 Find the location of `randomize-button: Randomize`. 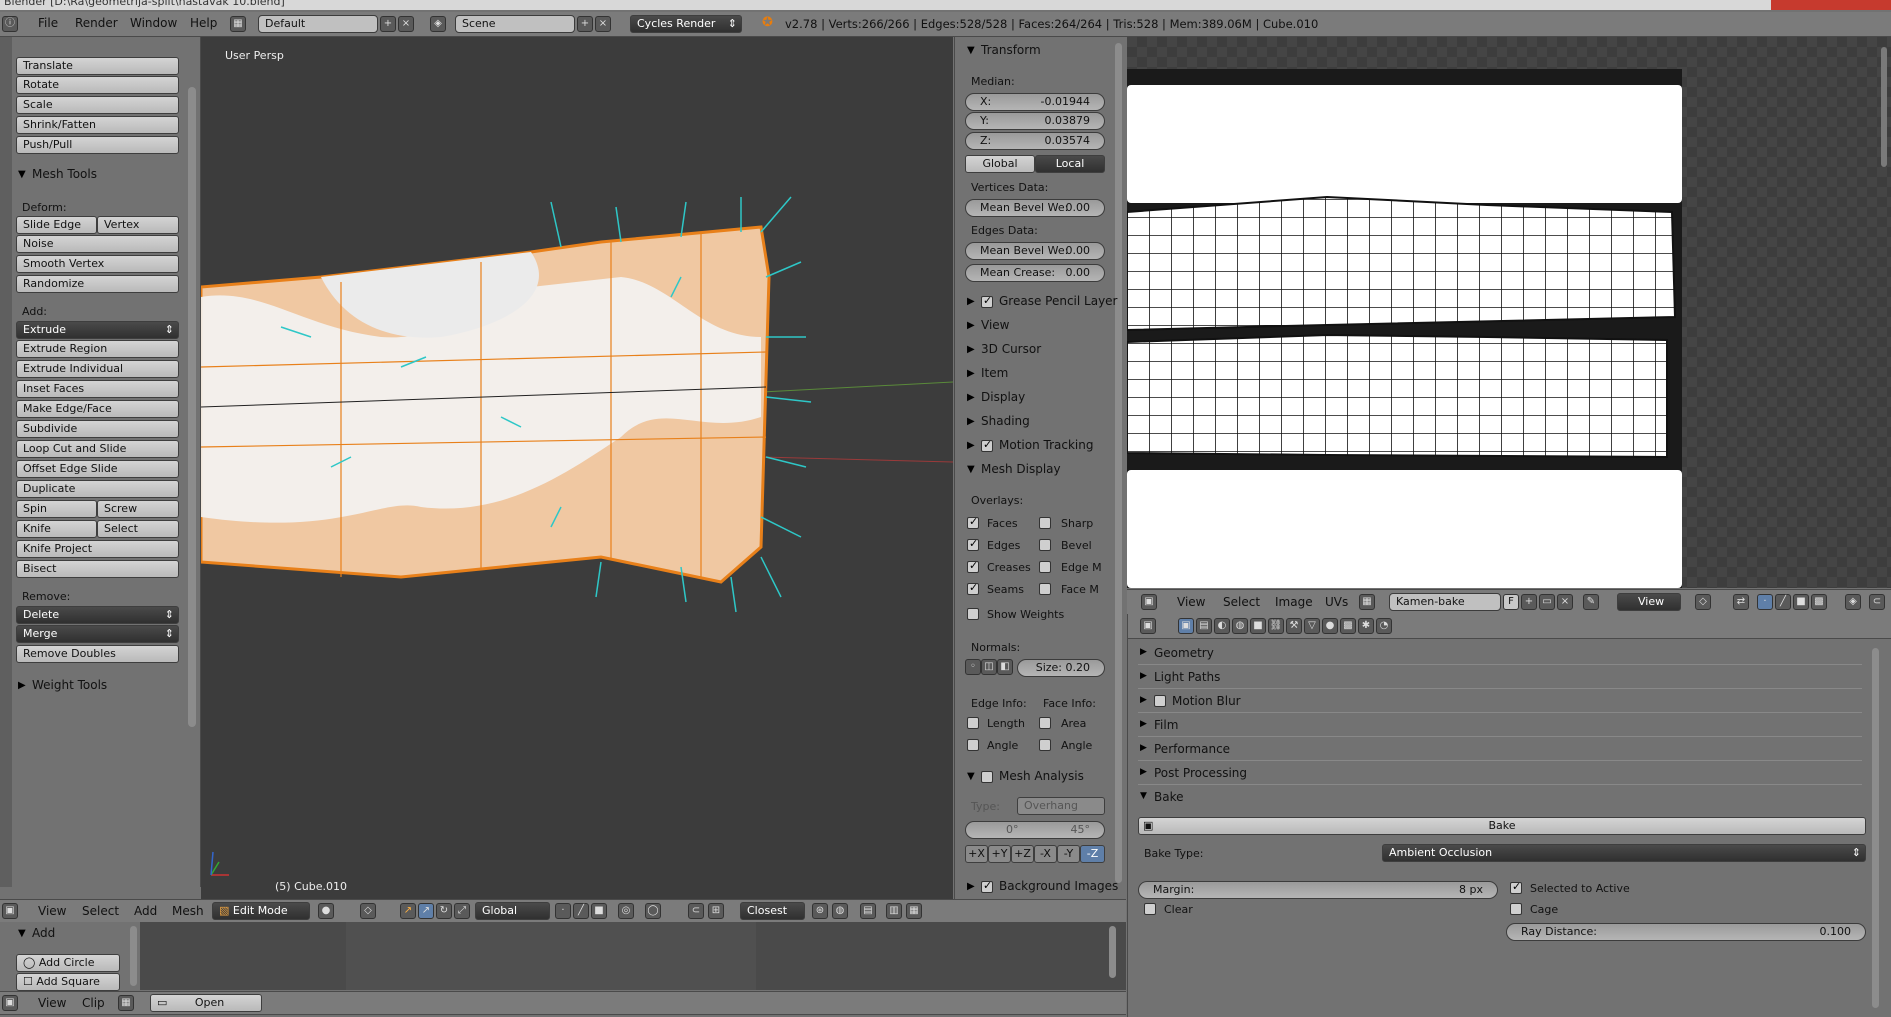

randomize-button: Randomize is located at coordinates (97, 284).